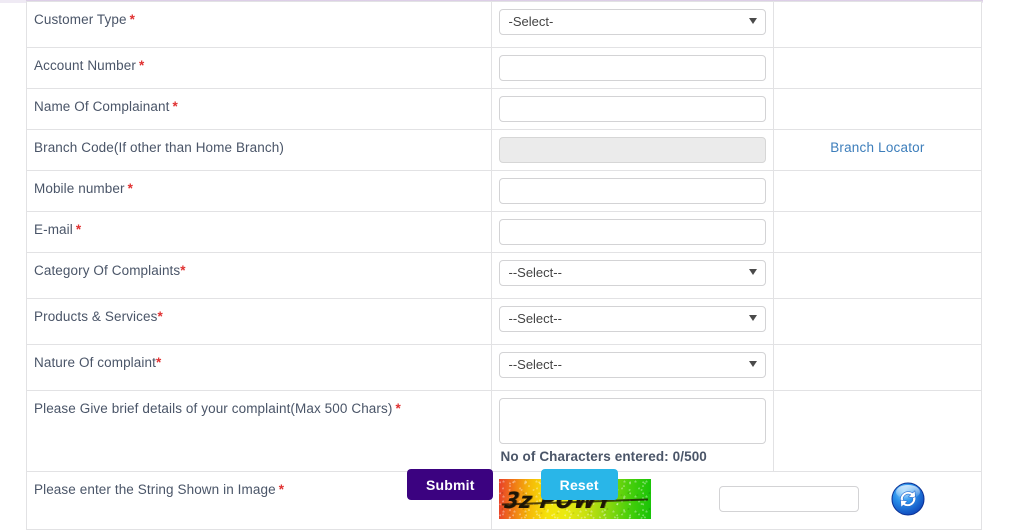  I want to click on field-label: Products & Services*, so click(259, 316).